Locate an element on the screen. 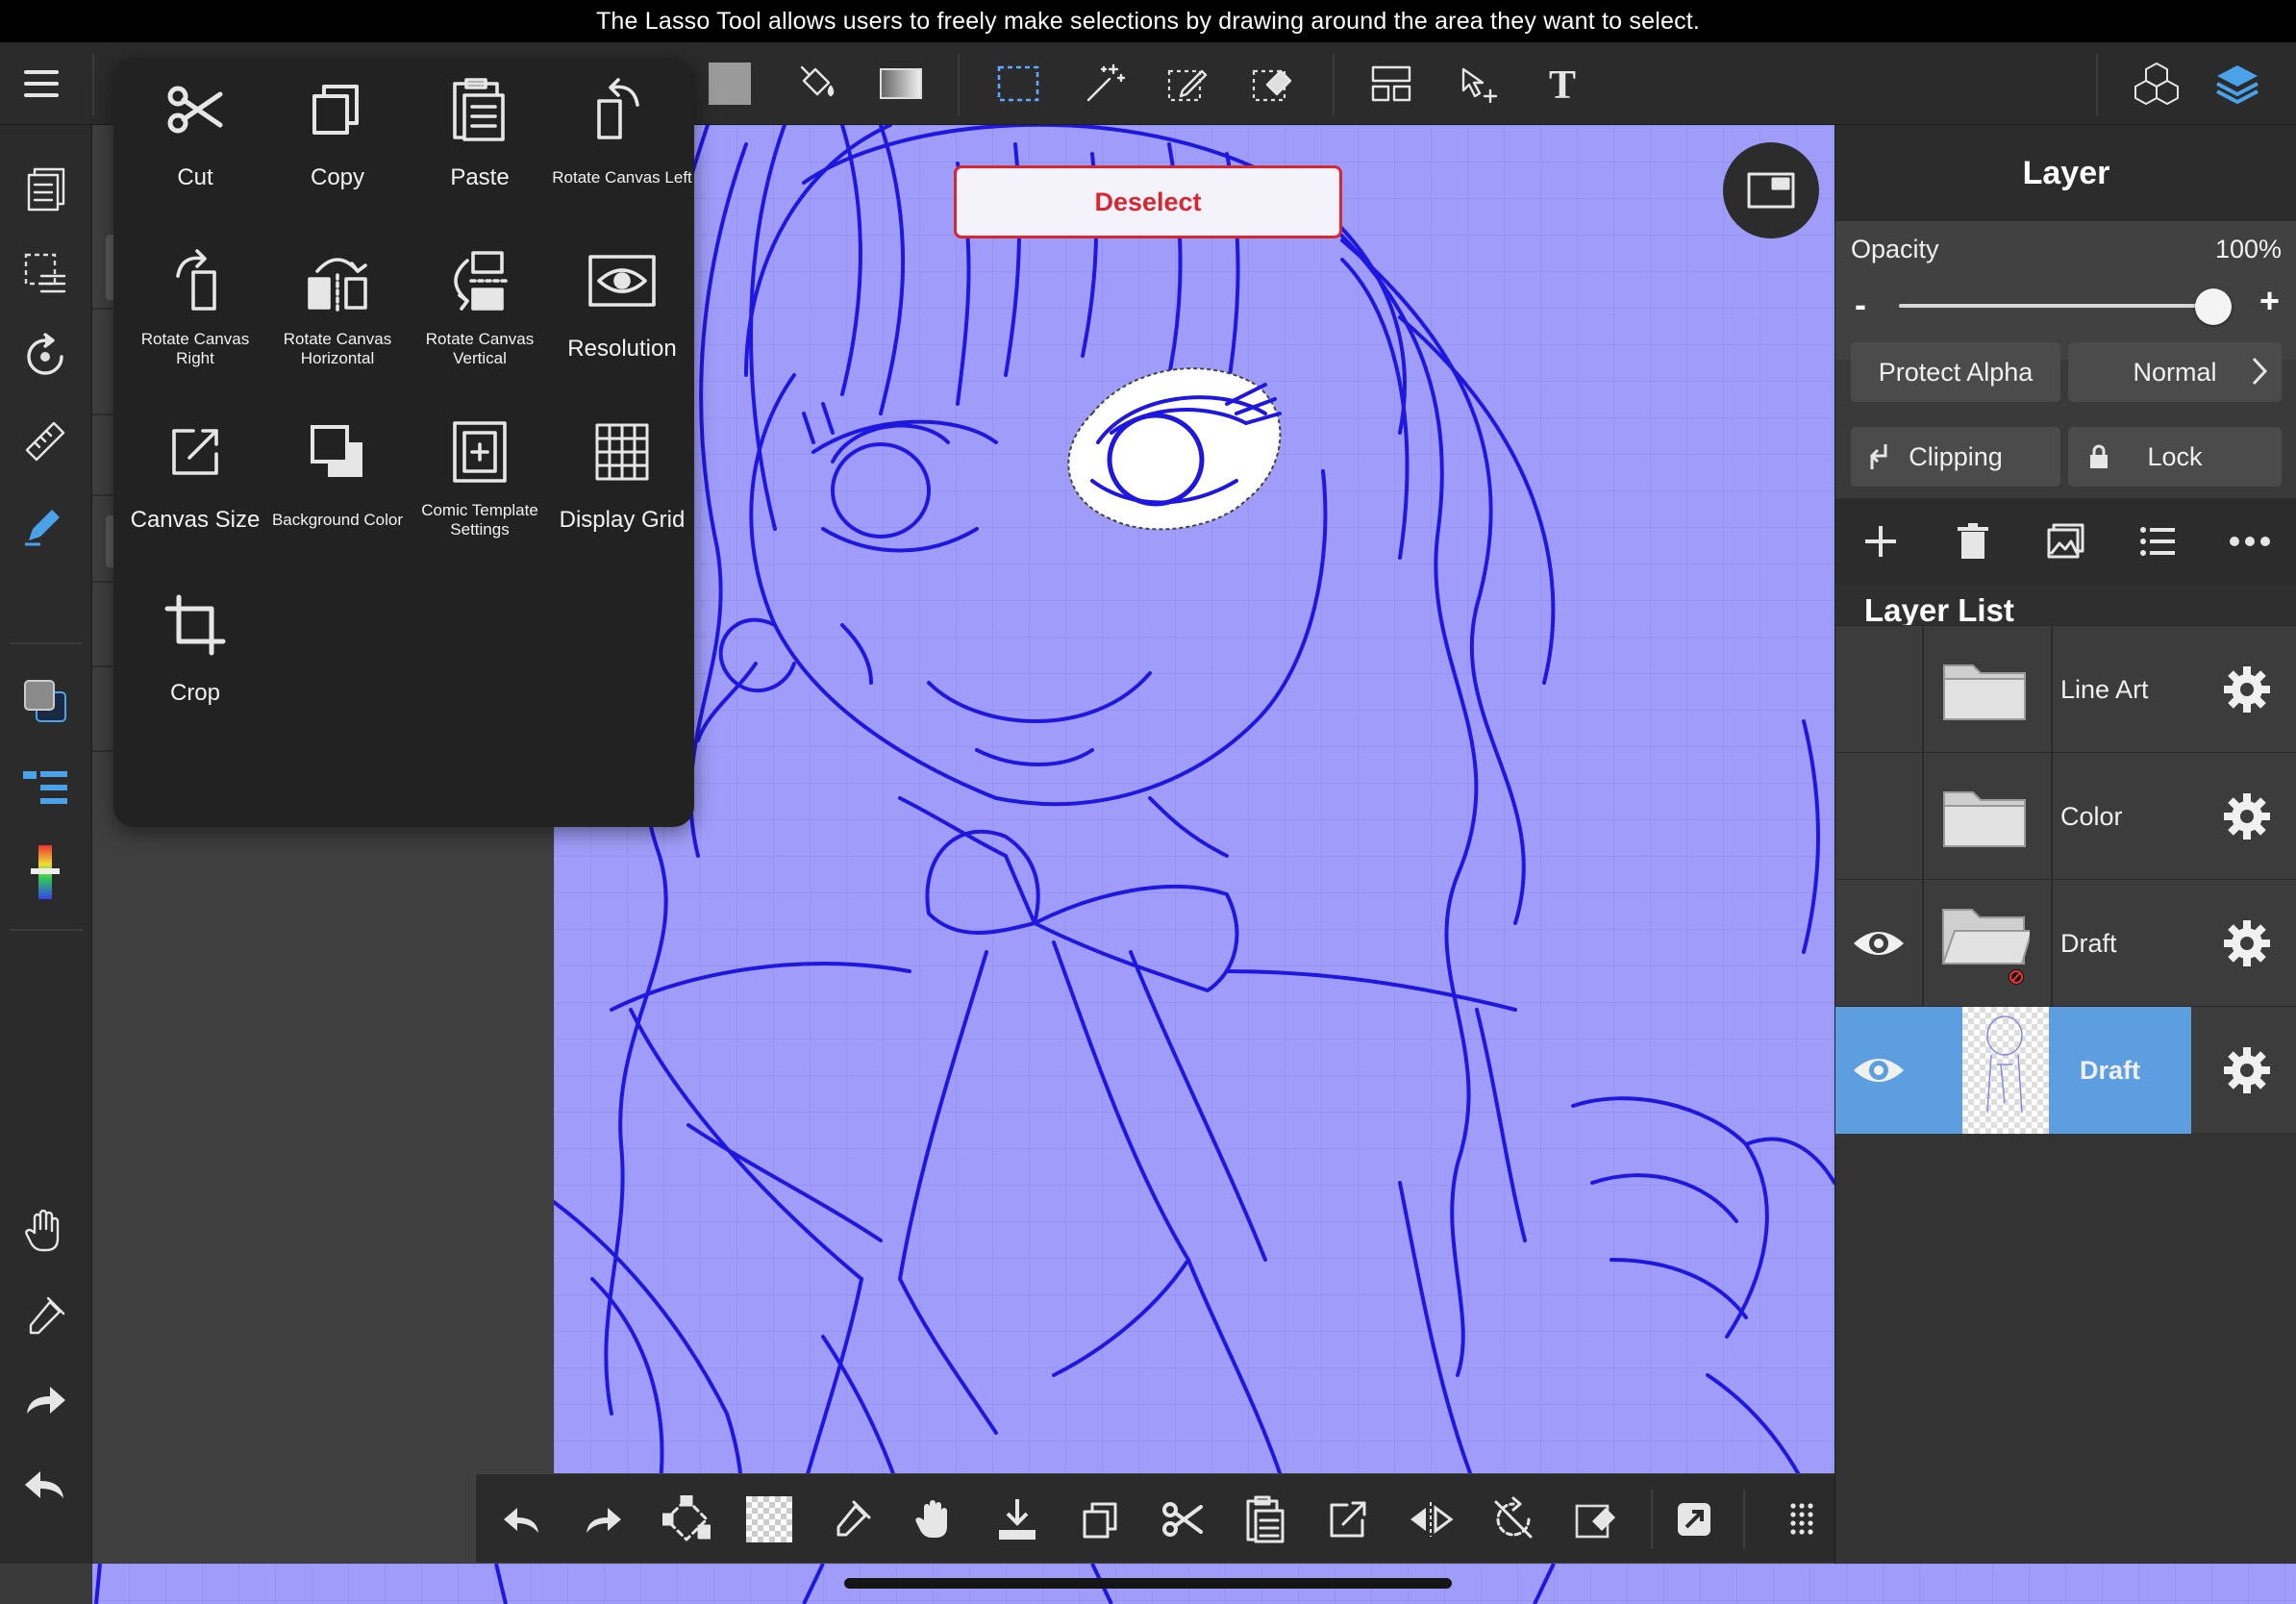 The height and width of the screenshot is (1604, 2296). clipping-button: Clipping is located at coordinates (1955, 457).